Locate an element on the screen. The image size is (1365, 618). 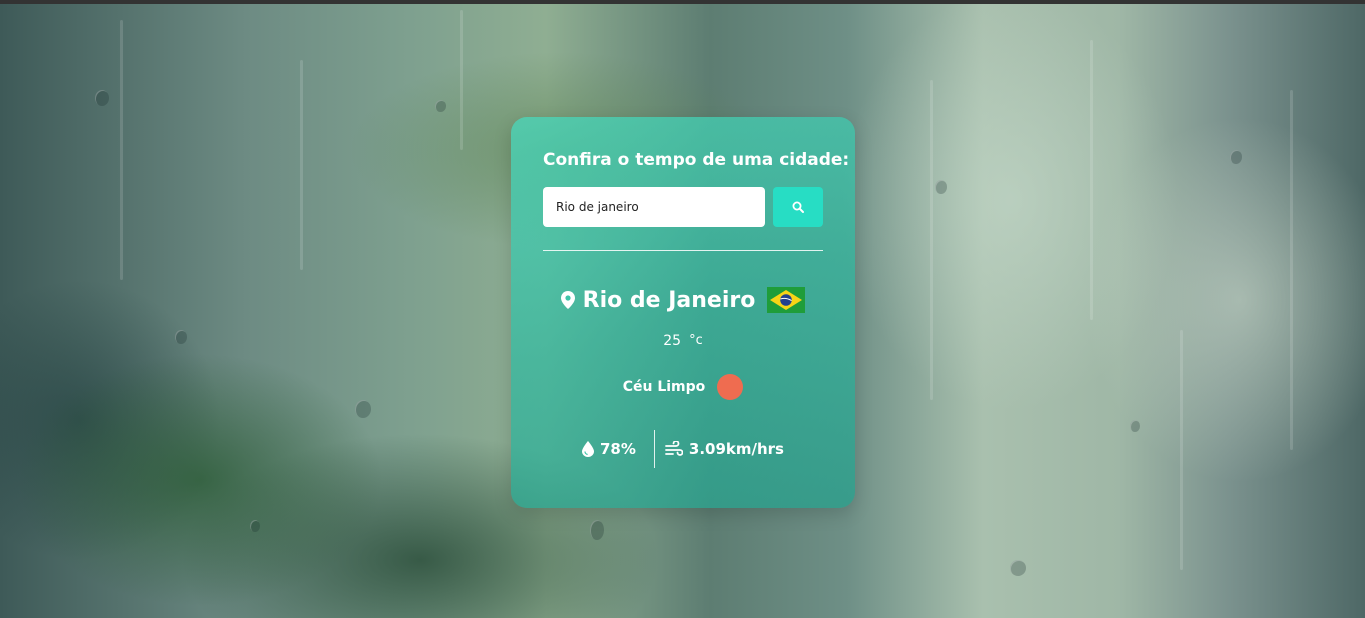
brazil-flag-icon is located at coordinates (786, 300).